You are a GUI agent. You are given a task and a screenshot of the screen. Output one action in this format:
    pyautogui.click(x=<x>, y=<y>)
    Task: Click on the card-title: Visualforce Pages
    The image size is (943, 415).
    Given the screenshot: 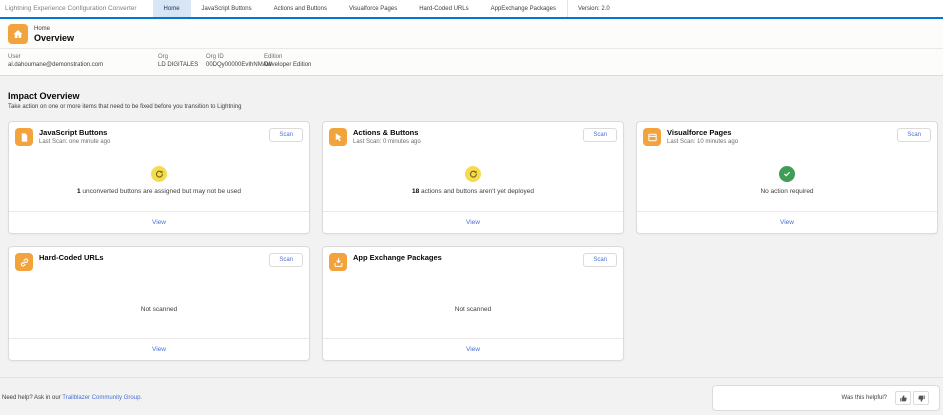 What is the action you would take?
    pyautogui.click(x=699, y=132)
    